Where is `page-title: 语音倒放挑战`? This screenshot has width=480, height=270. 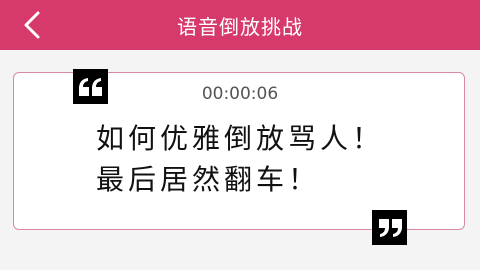 page-title: 语音倒放挑战 is located at coordinates (240, 26).